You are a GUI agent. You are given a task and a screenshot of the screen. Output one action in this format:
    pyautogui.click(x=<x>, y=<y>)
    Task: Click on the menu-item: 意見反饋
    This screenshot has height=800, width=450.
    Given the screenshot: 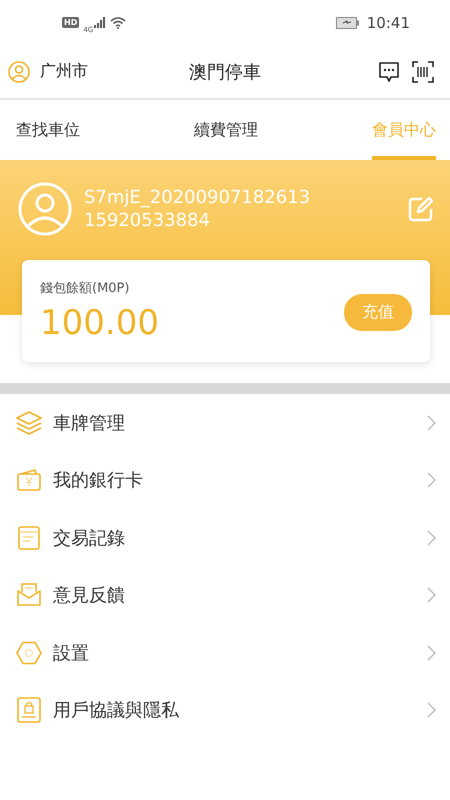 What is the action you would take?
    pyautogui.click(x=225, y=595)
    